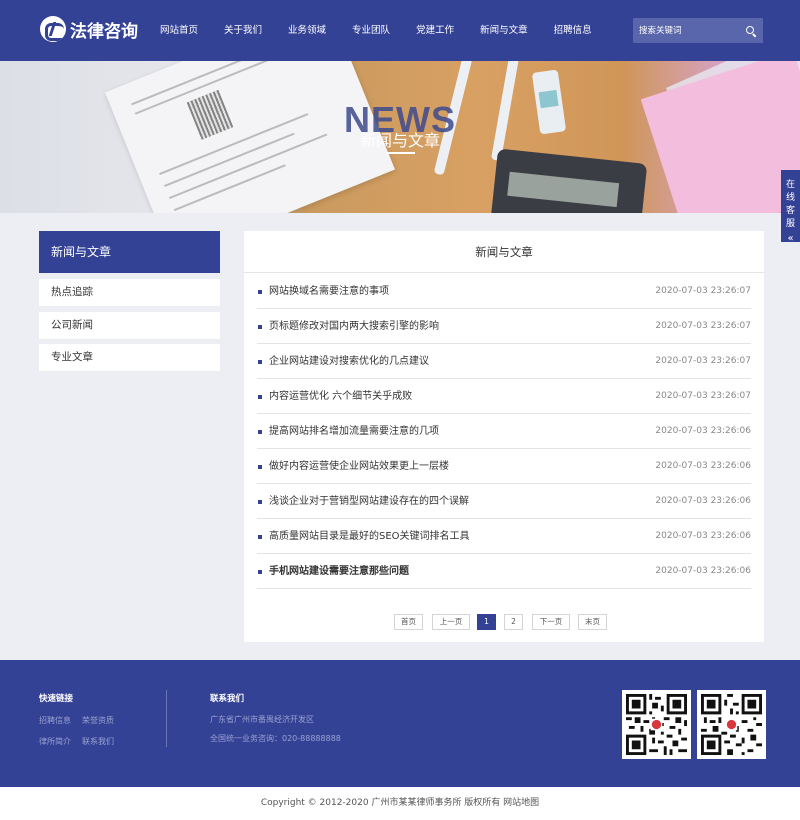  Describe the element at coordinates (339, 571) in the screenshot. I see `article-title: 手机网站建设需要注意那些问题` at that location.